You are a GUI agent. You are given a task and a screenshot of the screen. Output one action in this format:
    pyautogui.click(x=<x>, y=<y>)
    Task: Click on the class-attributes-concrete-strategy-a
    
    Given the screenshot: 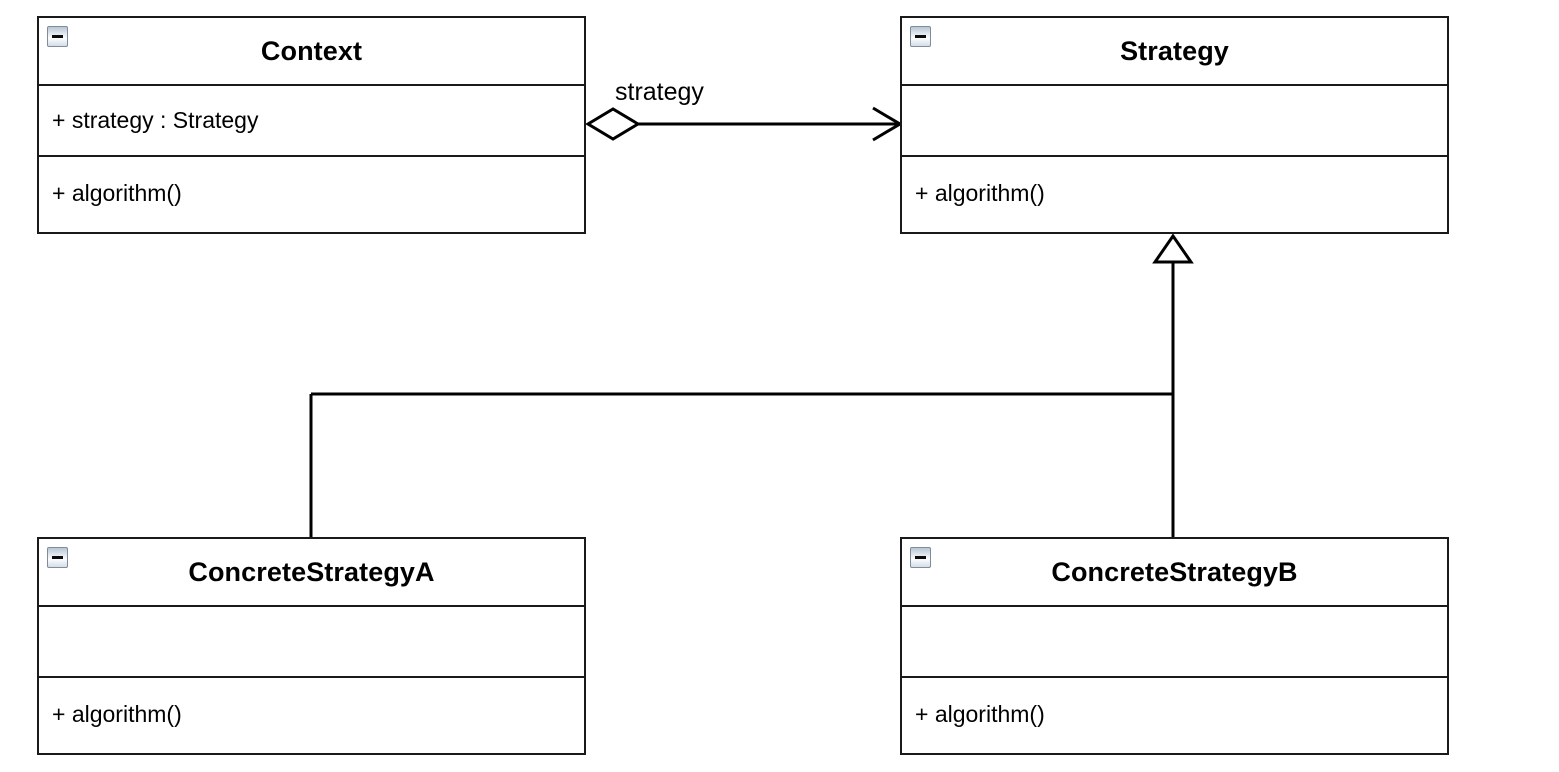 What is the action you would take?
    pyautogui.click(x=311, y=640)
    